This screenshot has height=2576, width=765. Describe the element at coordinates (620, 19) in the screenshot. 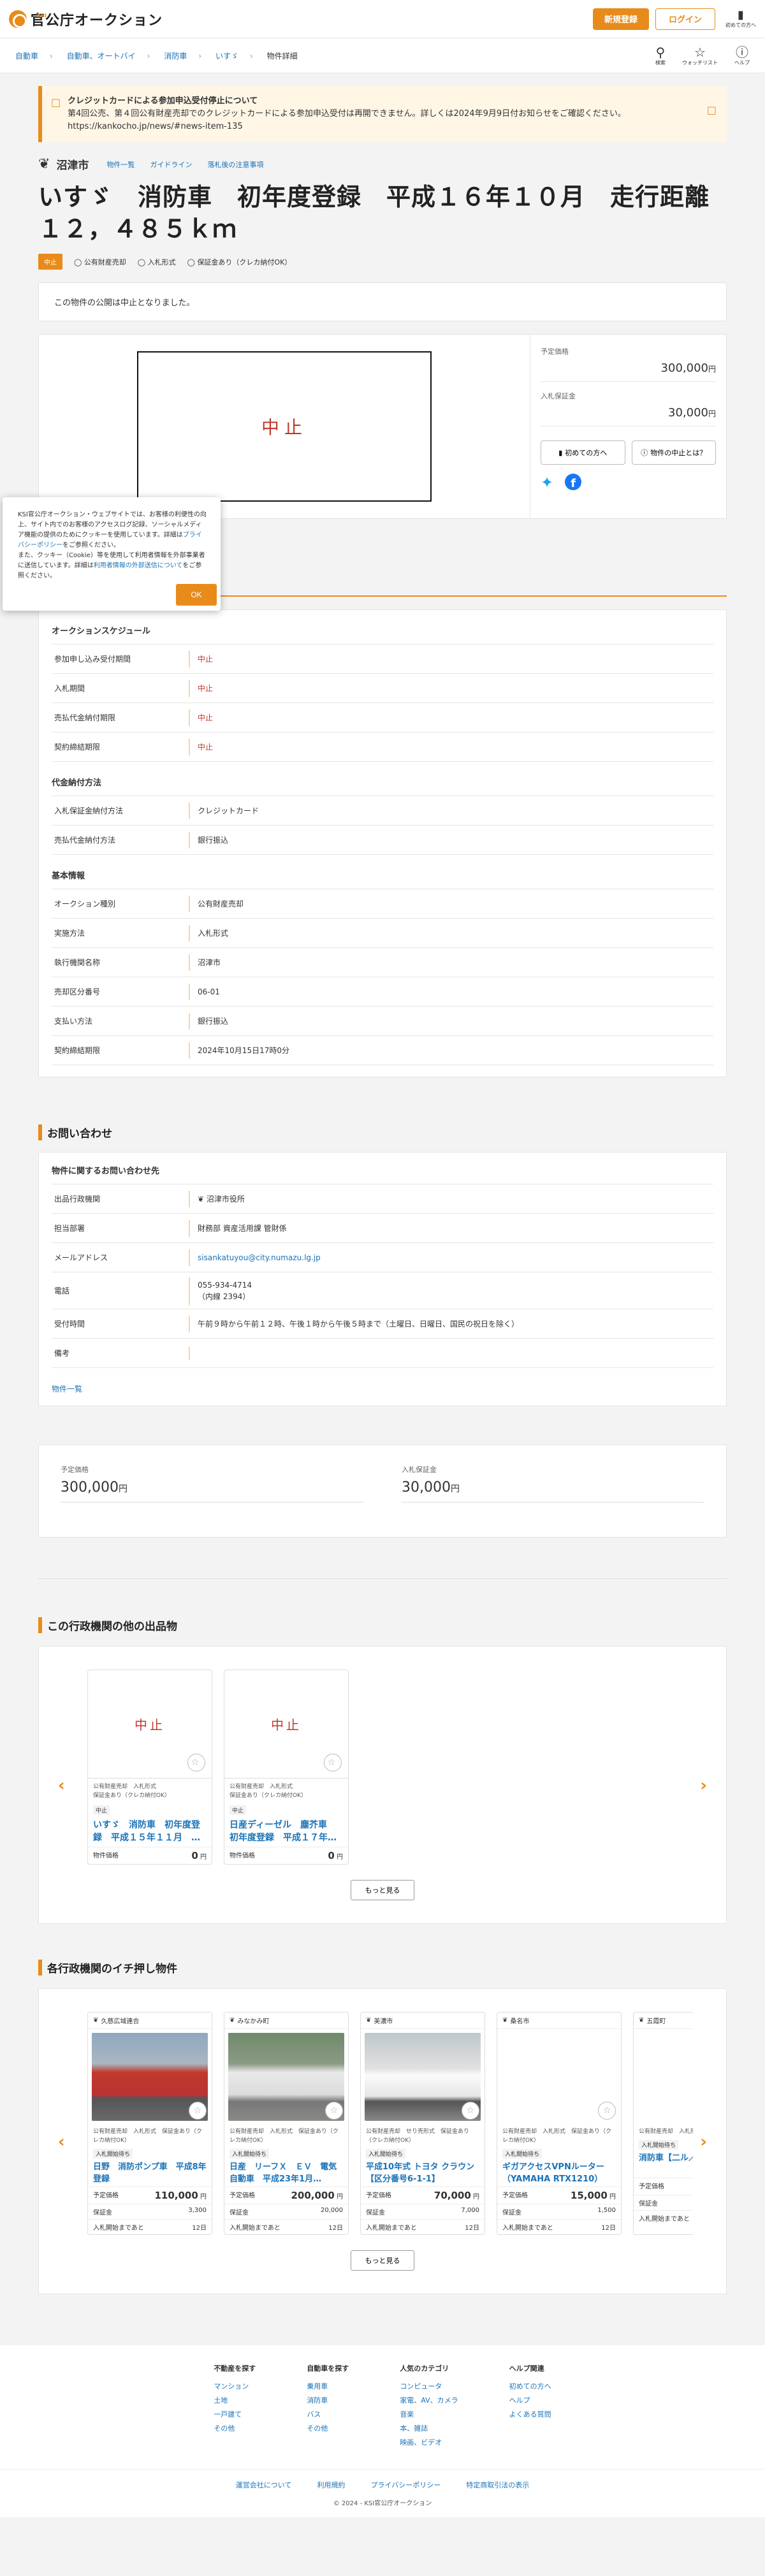

I see `register-button: 新規登録` at that location.